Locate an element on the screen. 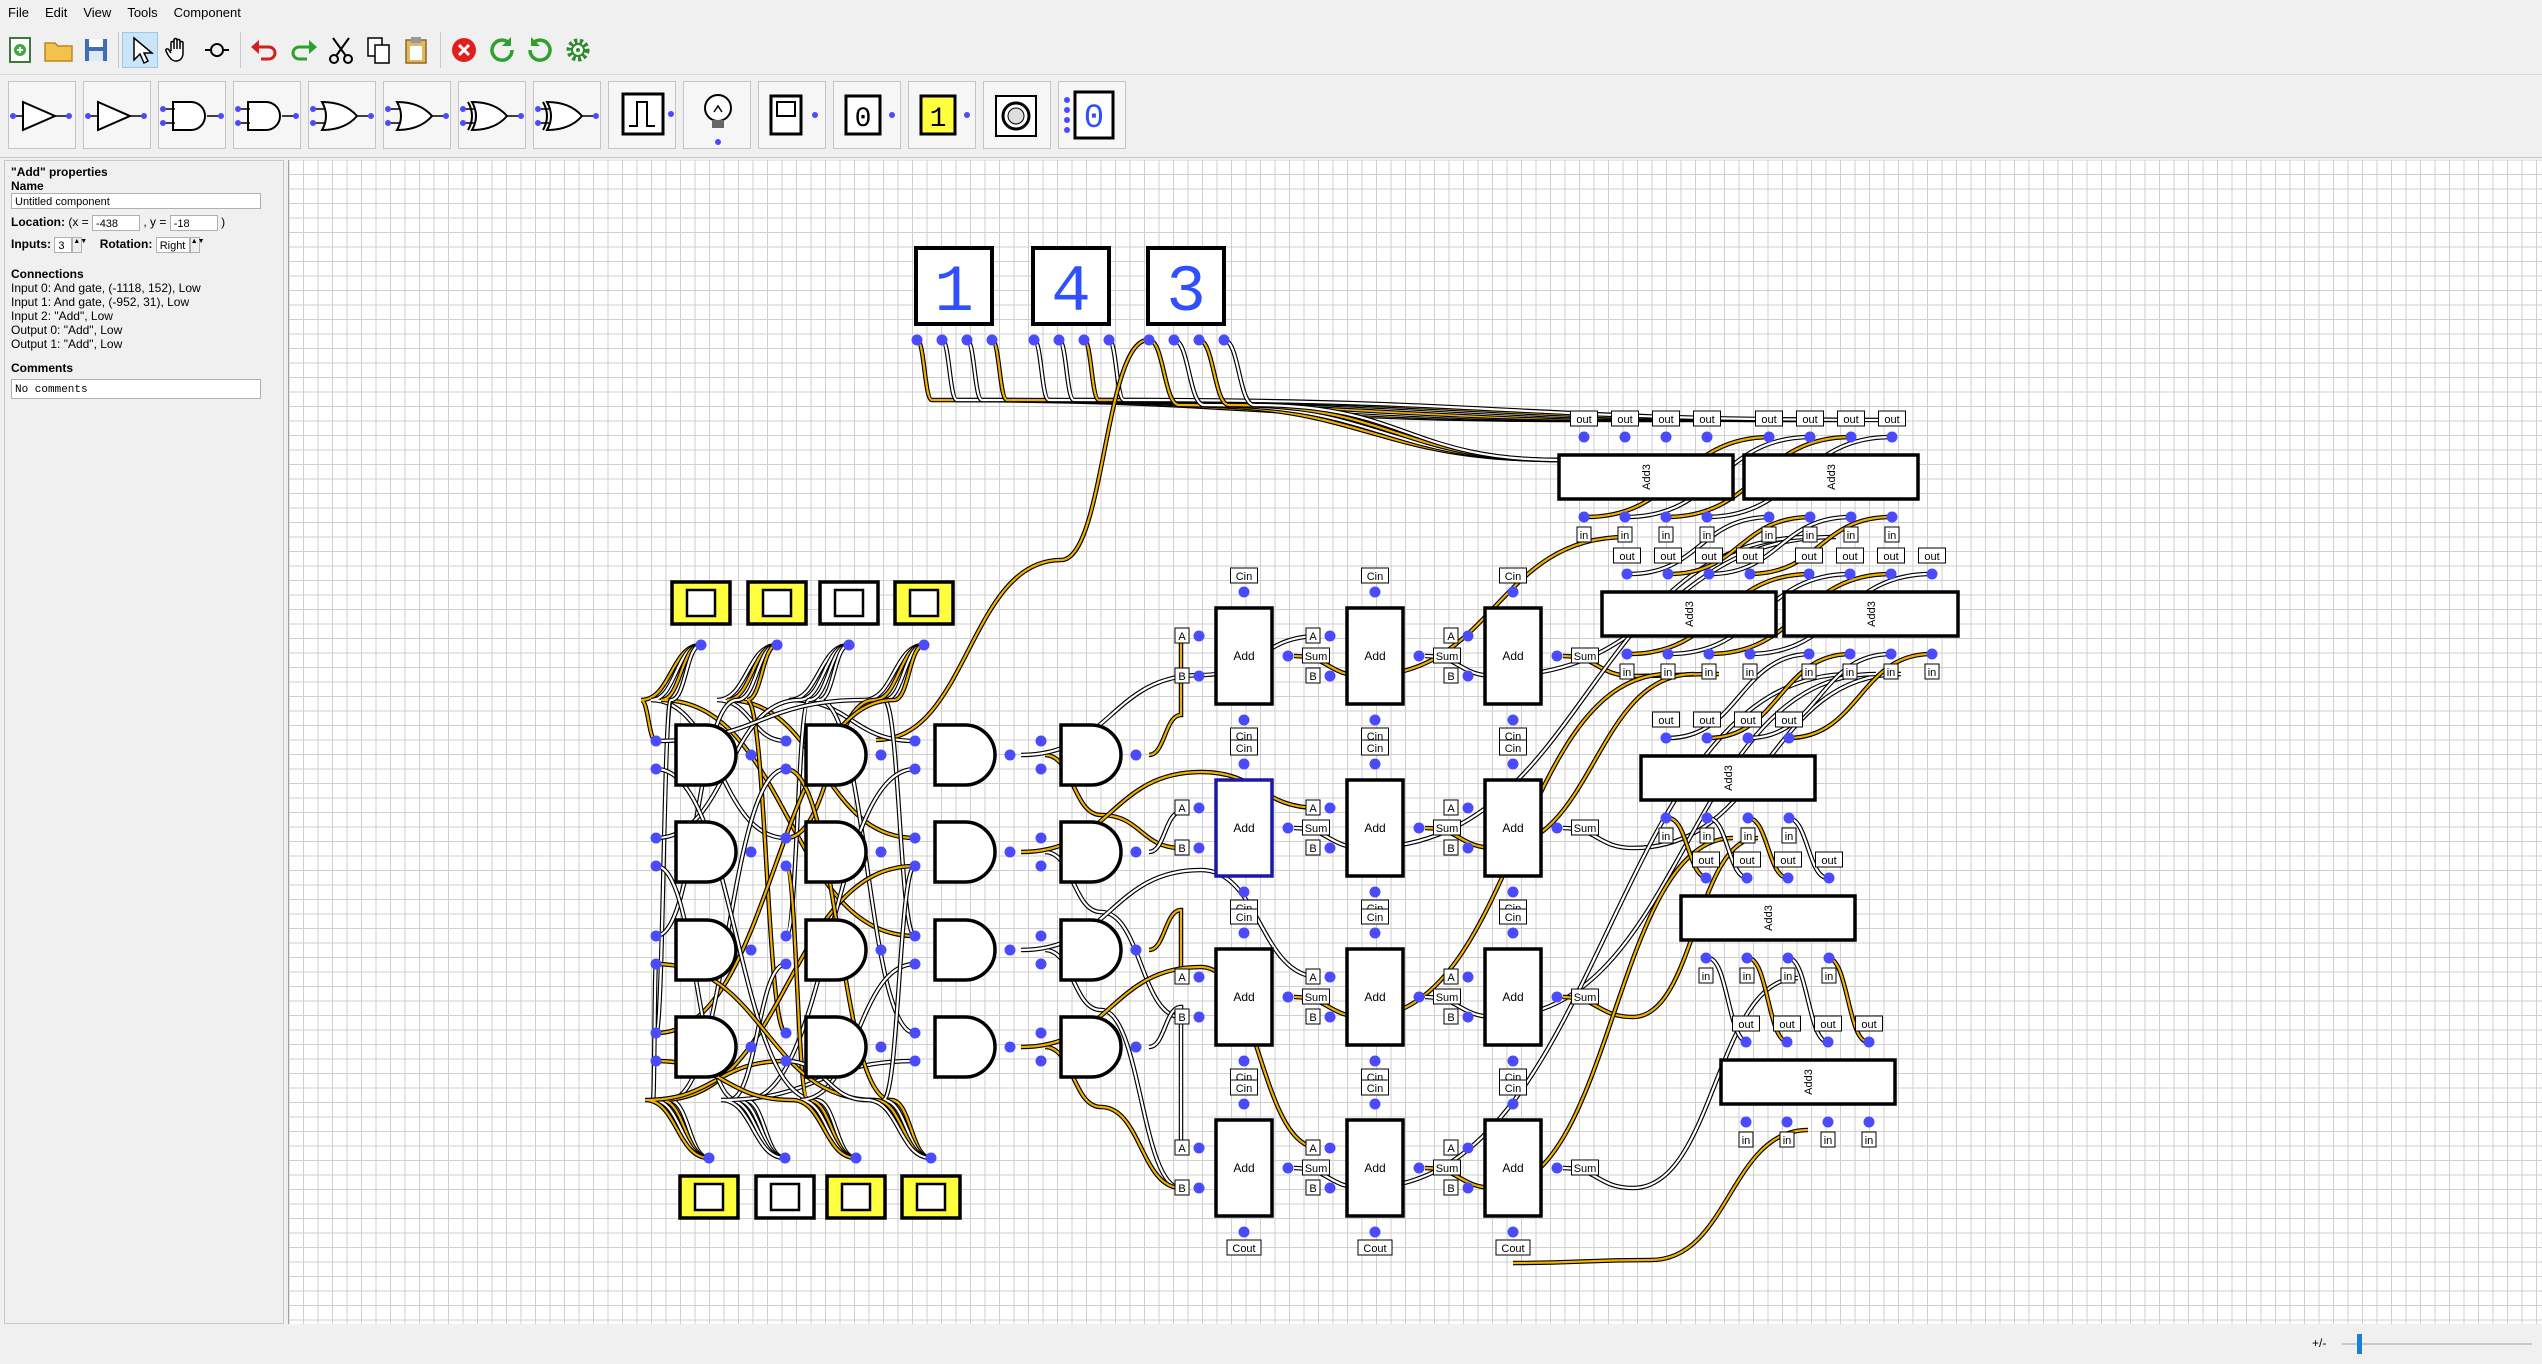 Image resolution: width=2542 pixels, height=1364 pixels. location-suffix: ) is located at coordinates (223, 222).